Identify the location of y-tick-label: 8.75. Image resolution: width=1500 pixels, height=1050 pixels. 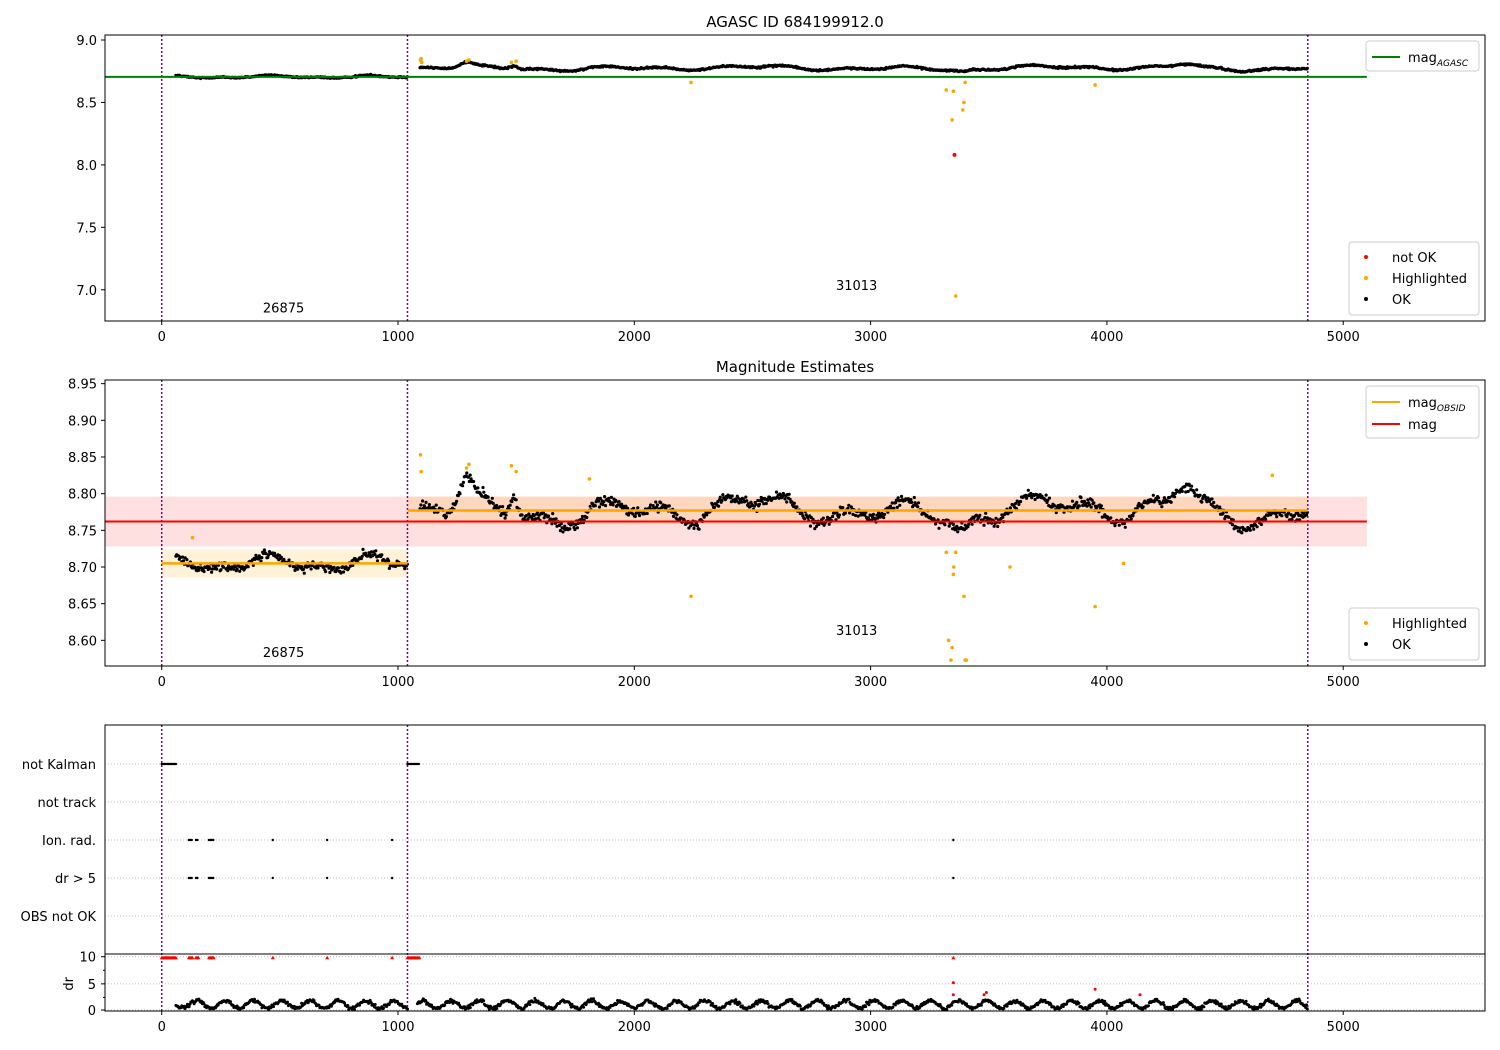
(82, 531).